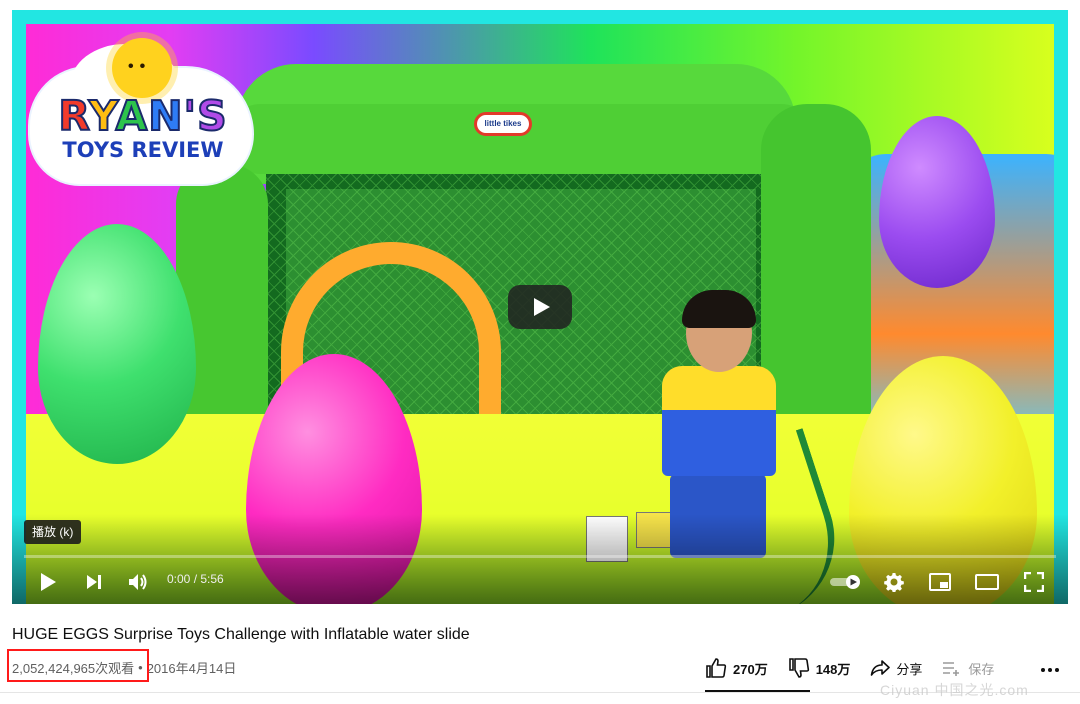 This screenshot has height=704, width=1080. I want to click on time-display: 0:00 / 5:56, so click(195, 579).